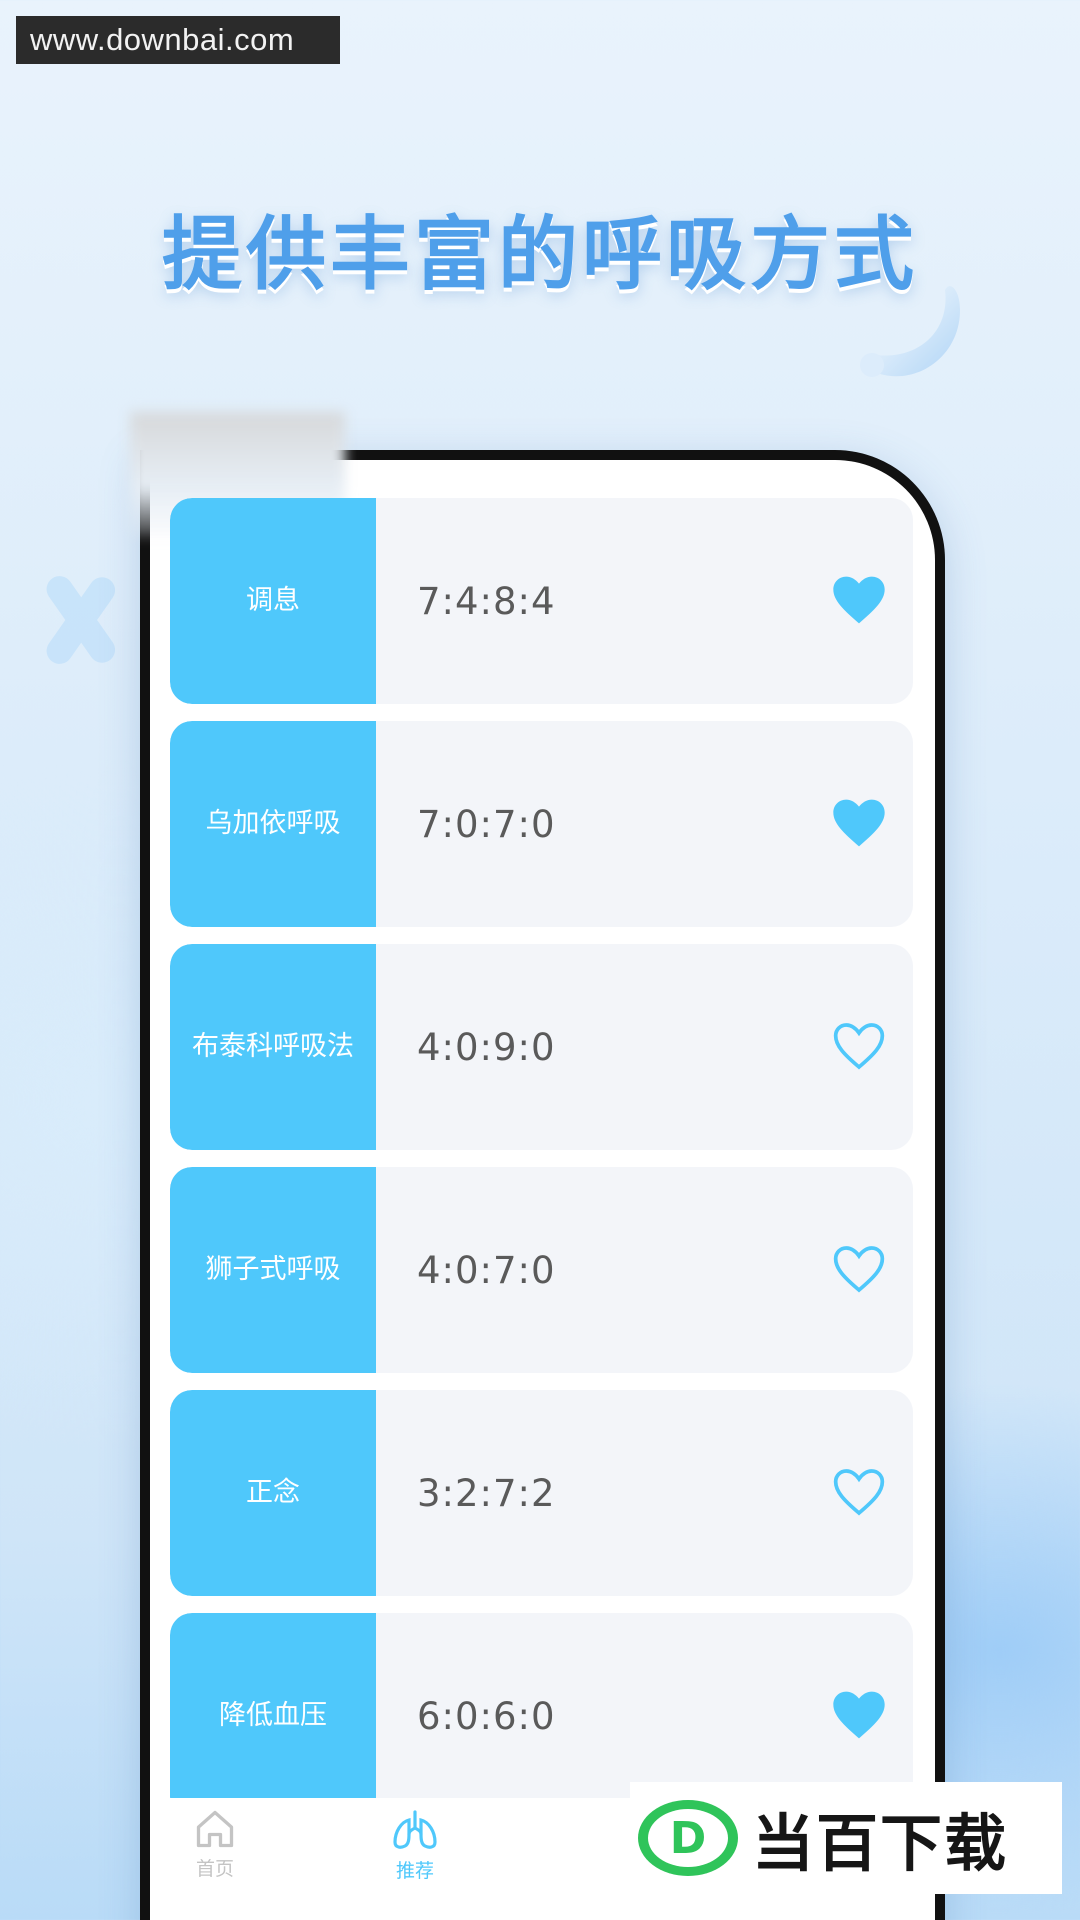 The height and width of the screenshot is (1920, 1080). I want to click on brand-logo-letter: D, so click(688, 1838).